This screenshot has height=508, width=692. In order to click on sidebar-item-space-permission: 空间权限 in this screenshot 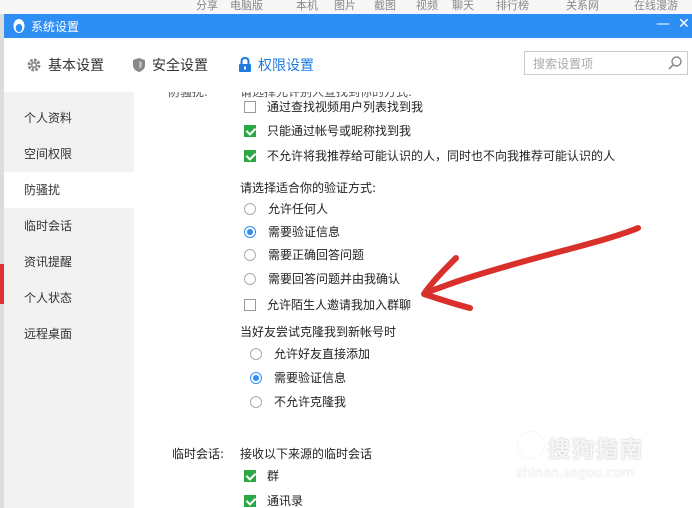, I will do `click(69, 154)`.